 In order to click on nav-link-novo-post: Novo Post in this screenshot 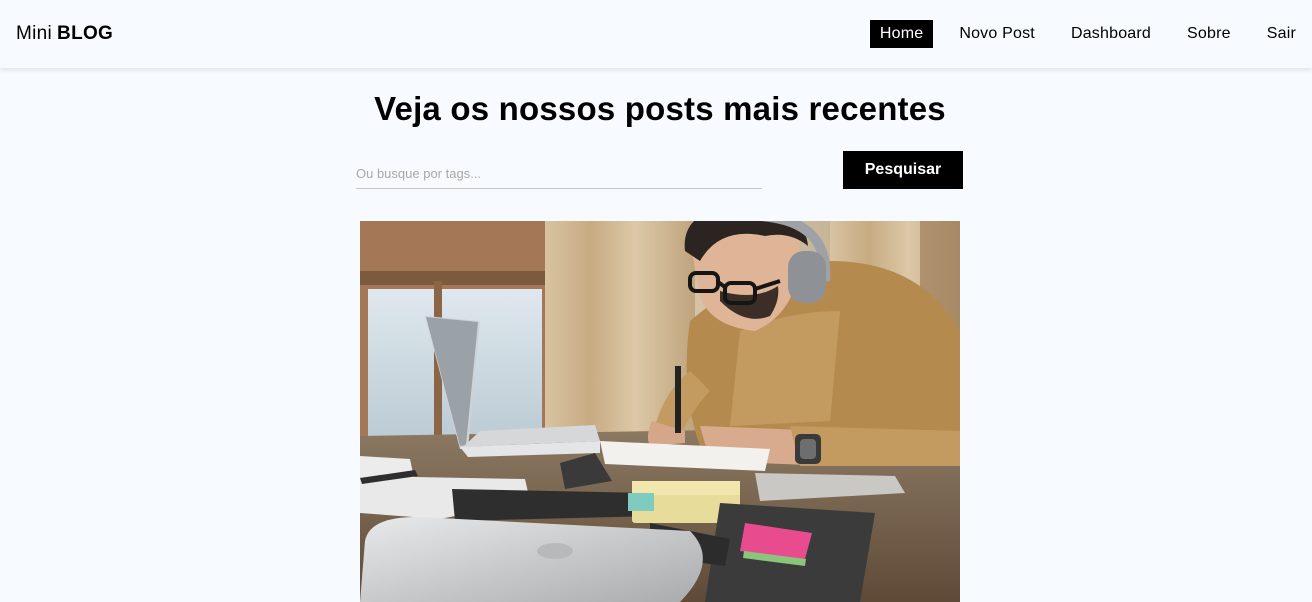, I will do `click(997, 34)`.